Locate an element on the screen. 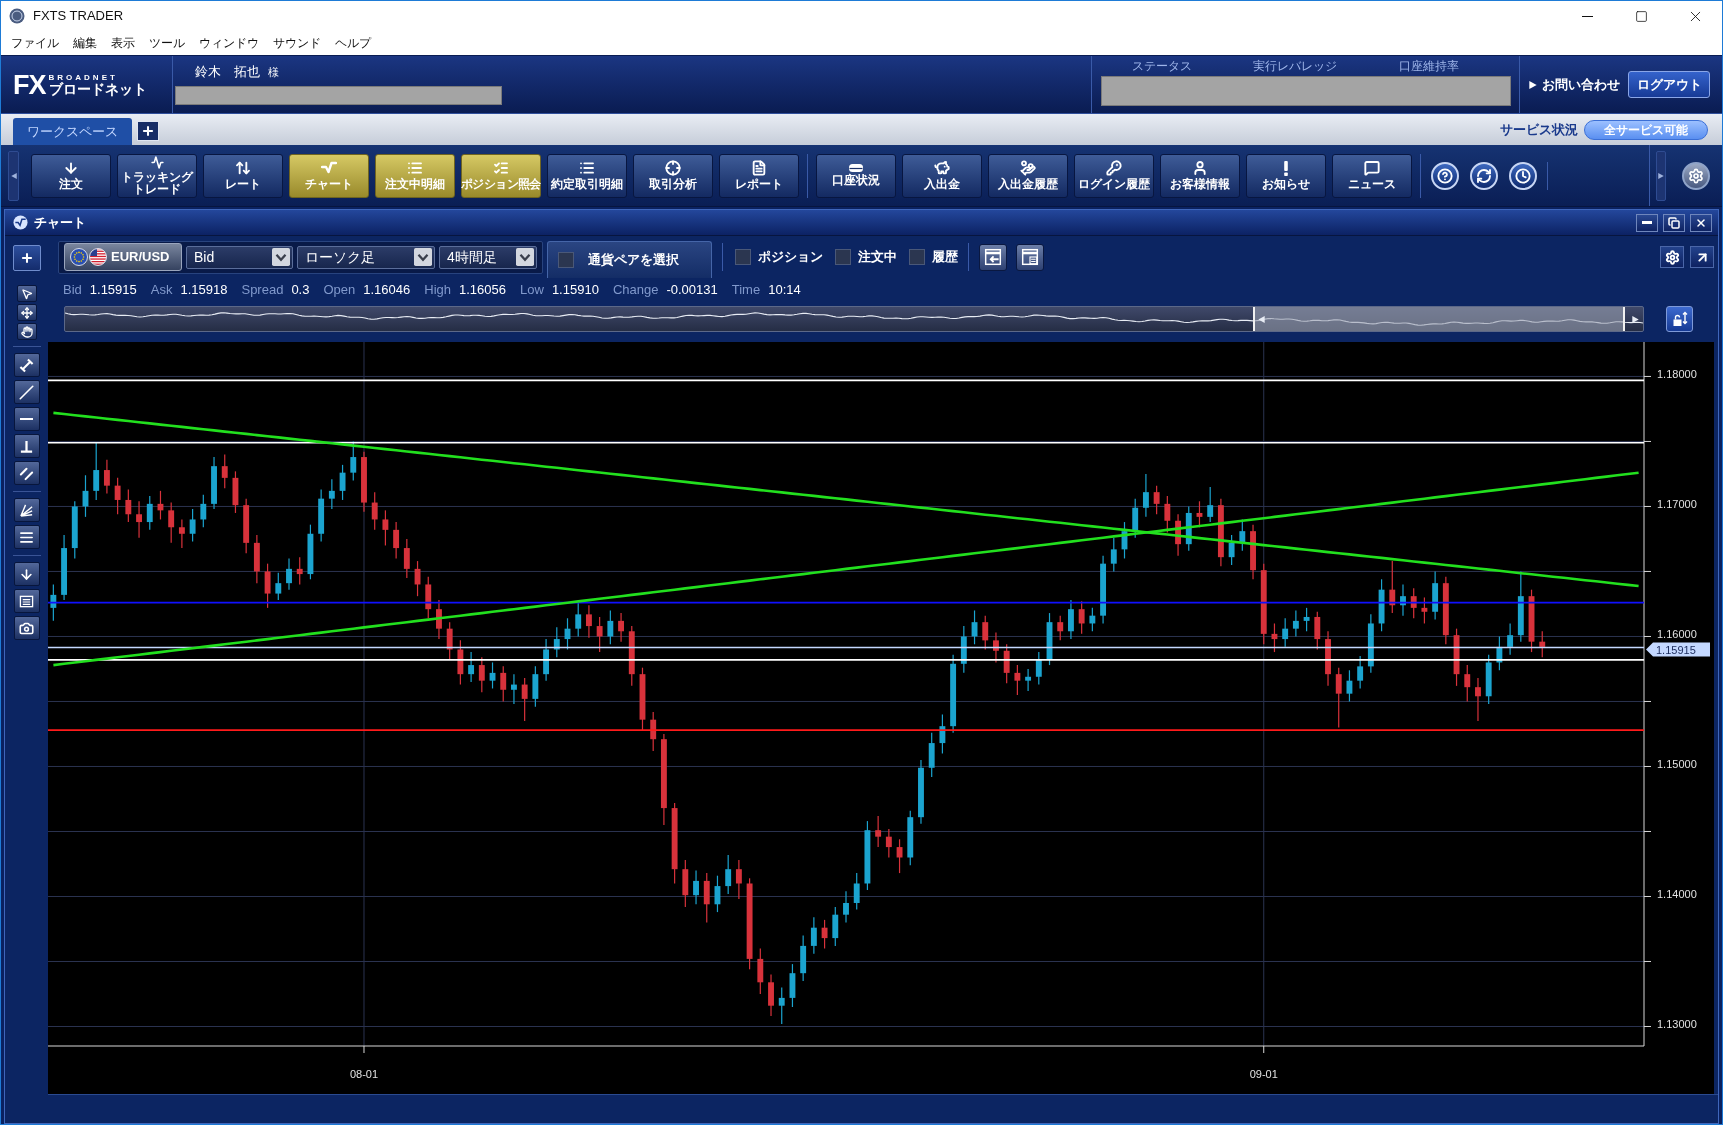 This screenshot has height=1125, width=1723. menu-item: ツール is located at coordinates (167, 43).